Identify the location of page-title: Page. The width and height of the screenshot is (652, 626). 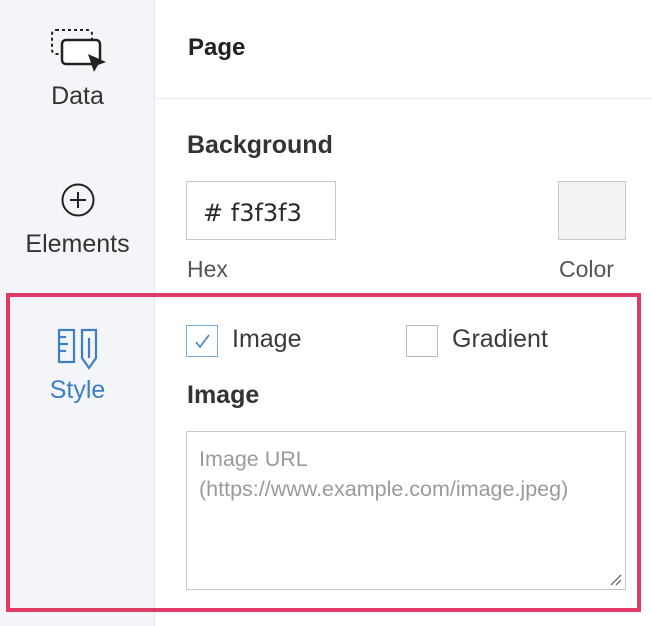
(217, 47).